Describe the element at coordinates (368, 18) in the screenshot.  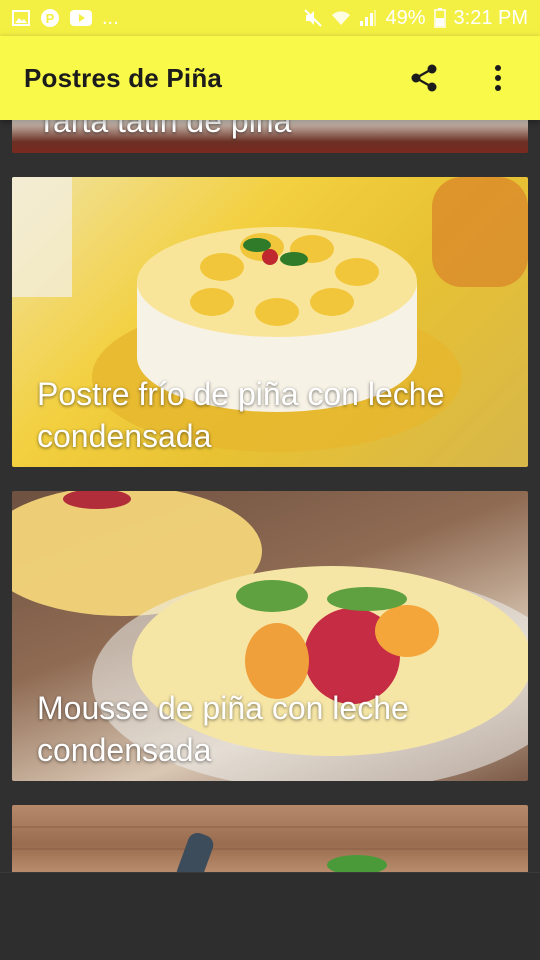
I see `signal-icon` at that location.